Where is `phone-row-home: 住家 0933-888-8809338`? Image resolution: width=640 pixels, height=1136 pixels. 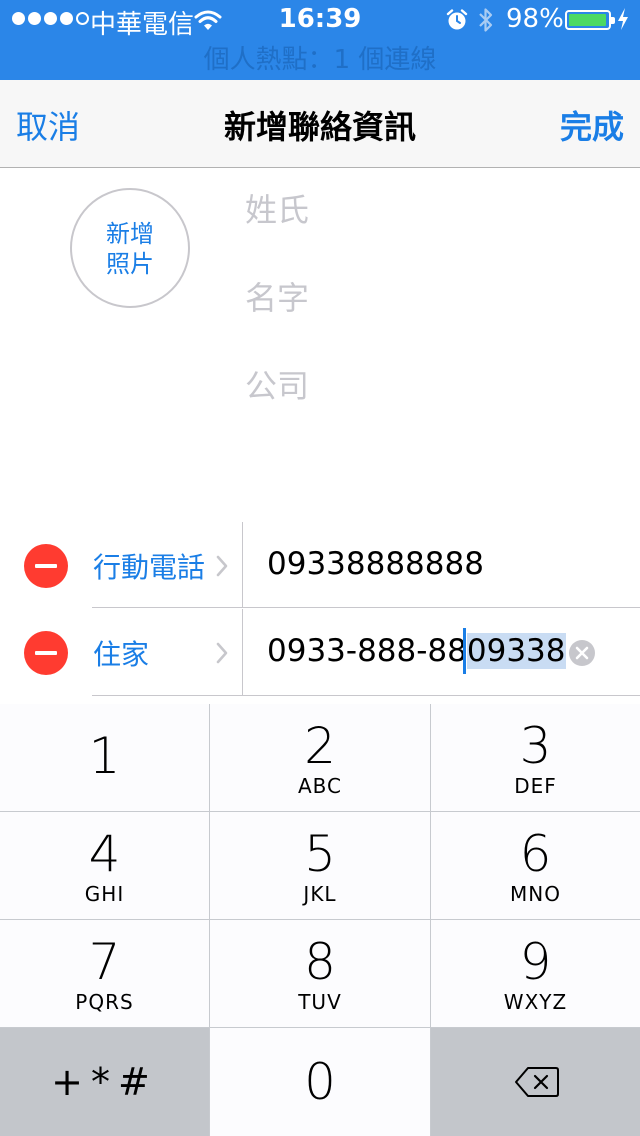 phone-row-home: 住家 0933-888-8809338 is located at coordinates (320, 653).